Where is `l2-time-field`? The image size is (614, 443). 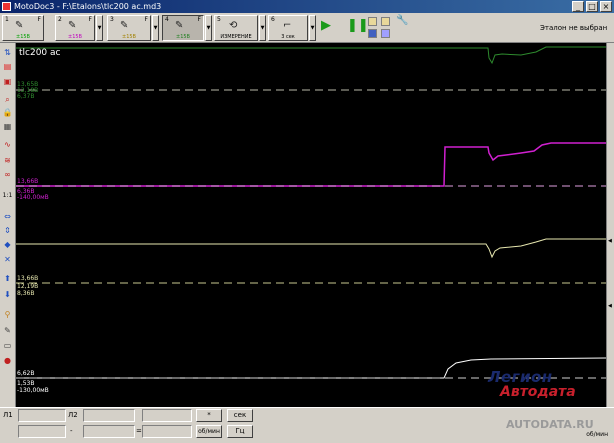 l2-time-field is located at coordinates (109, 431).